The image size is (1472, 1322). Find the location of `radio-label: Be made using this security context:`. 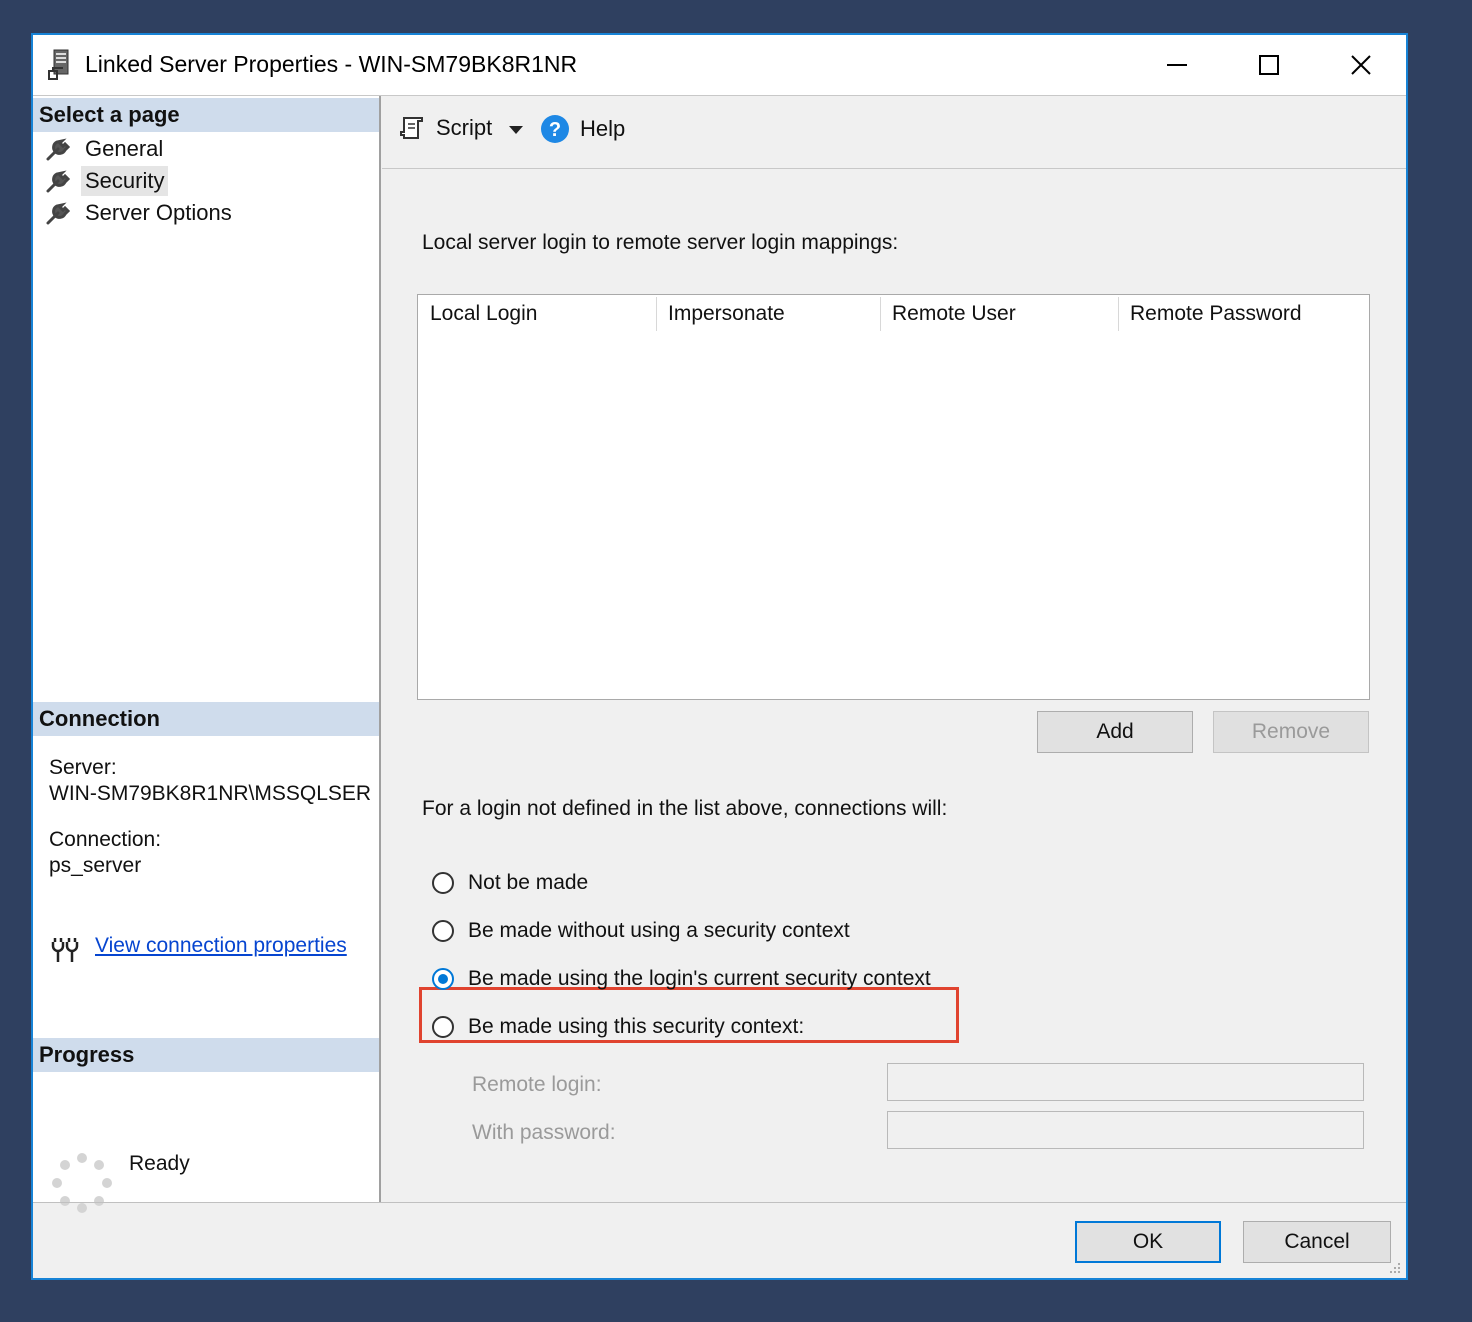

radio-label: Be made using this security context: is located at coordinates (636, 1026).